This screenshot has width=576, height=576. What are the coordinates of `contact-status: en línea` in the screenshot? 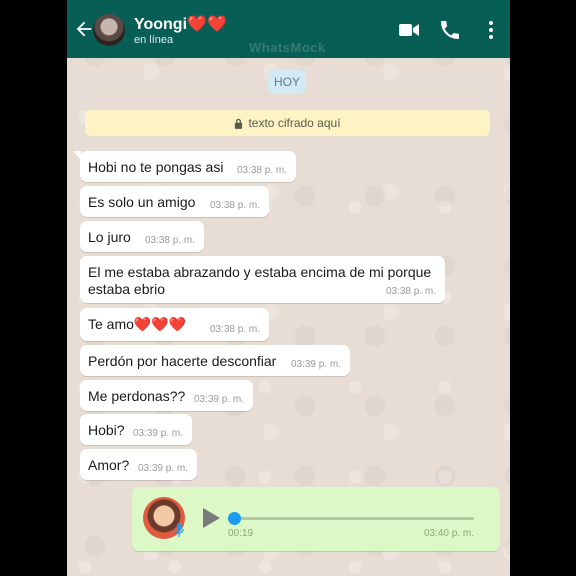 It's located at (154, 40).